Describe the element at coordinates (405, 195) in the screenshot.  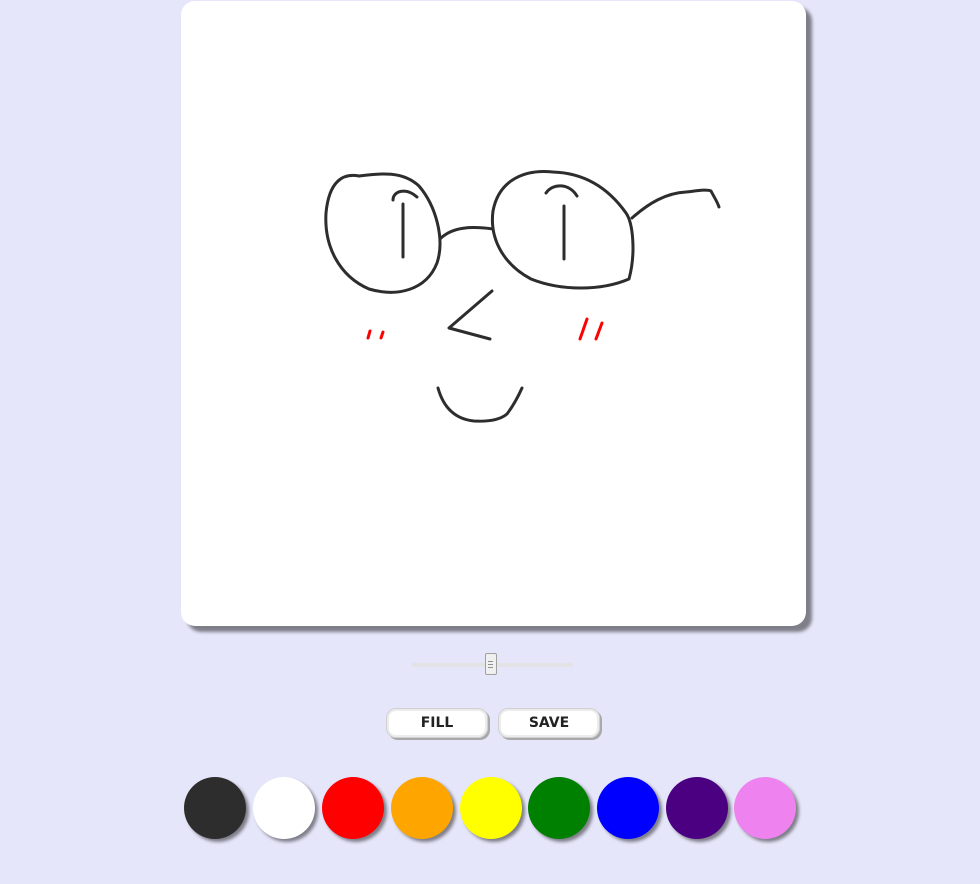
I see `stroke-left-eyebrow` at that location.